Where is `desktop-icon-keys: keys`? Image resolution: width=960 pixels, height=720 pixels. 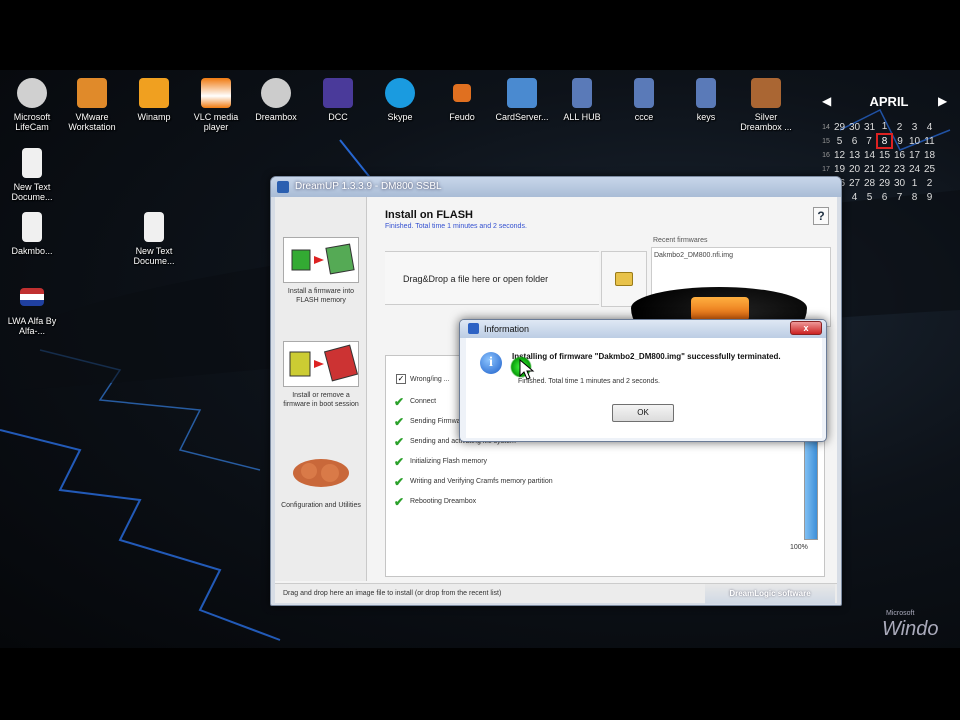
desktop-icon-keys: keys is located at coordinates (706, 100).